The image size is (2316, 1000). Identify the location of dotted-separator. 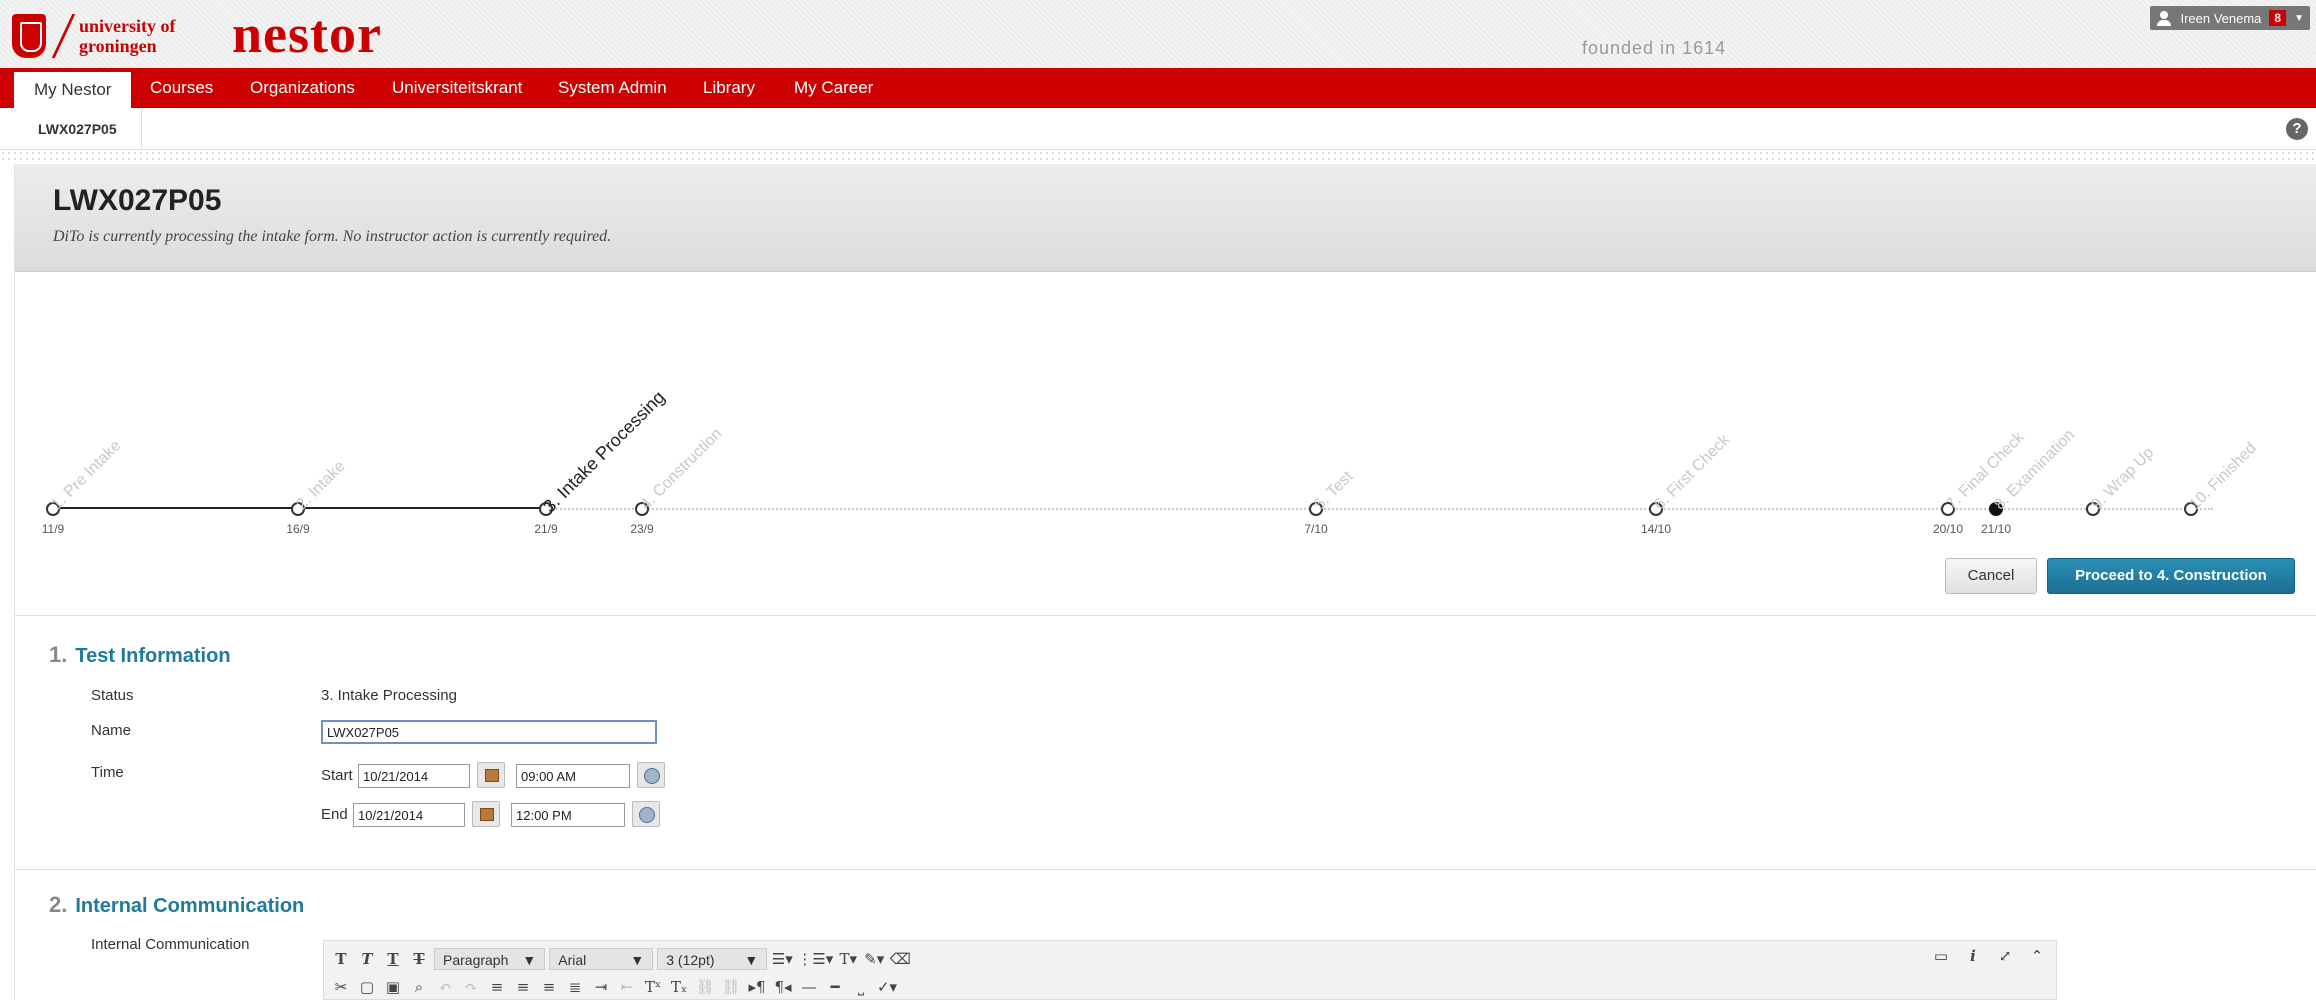
(1158, 157).